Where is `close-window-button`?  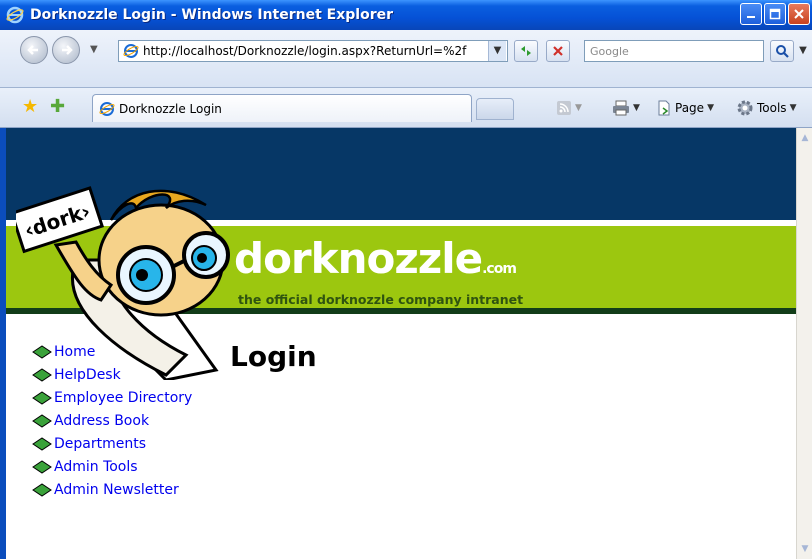 close-window-button is located at coordinates (799, 14).